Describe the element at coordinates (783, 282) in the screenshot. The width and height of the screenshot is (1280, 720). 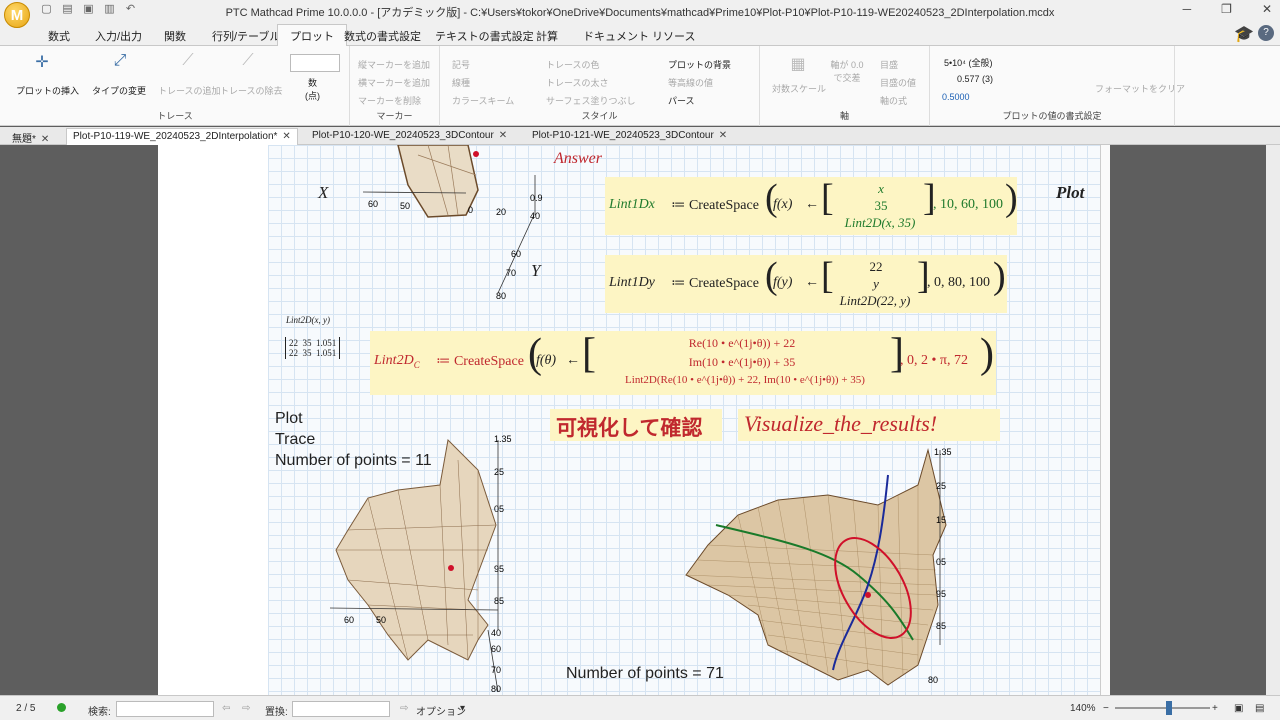
I see `eq2-fn: f(y)` at that location.